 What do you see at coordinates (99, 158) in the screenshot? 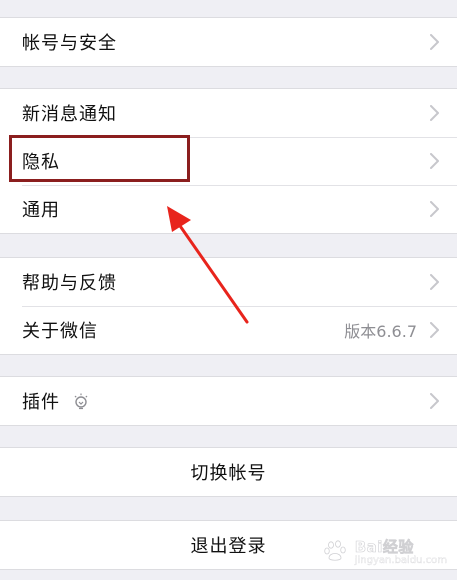
I see `privacy-highlight-box` at bounding box center [99, 158].